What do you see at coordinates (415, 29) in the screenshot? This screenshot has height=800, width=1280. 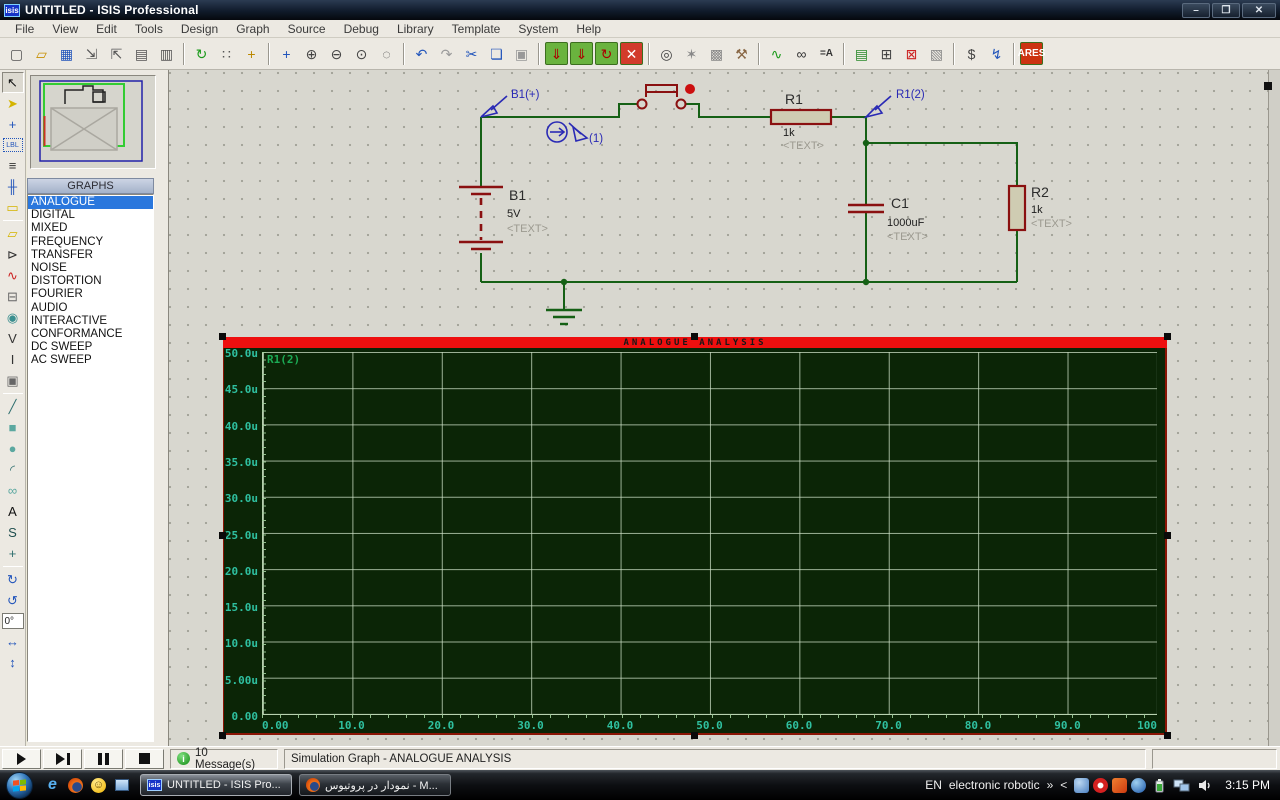 I see `menu-library: Library` at bounding box center [415, 29].